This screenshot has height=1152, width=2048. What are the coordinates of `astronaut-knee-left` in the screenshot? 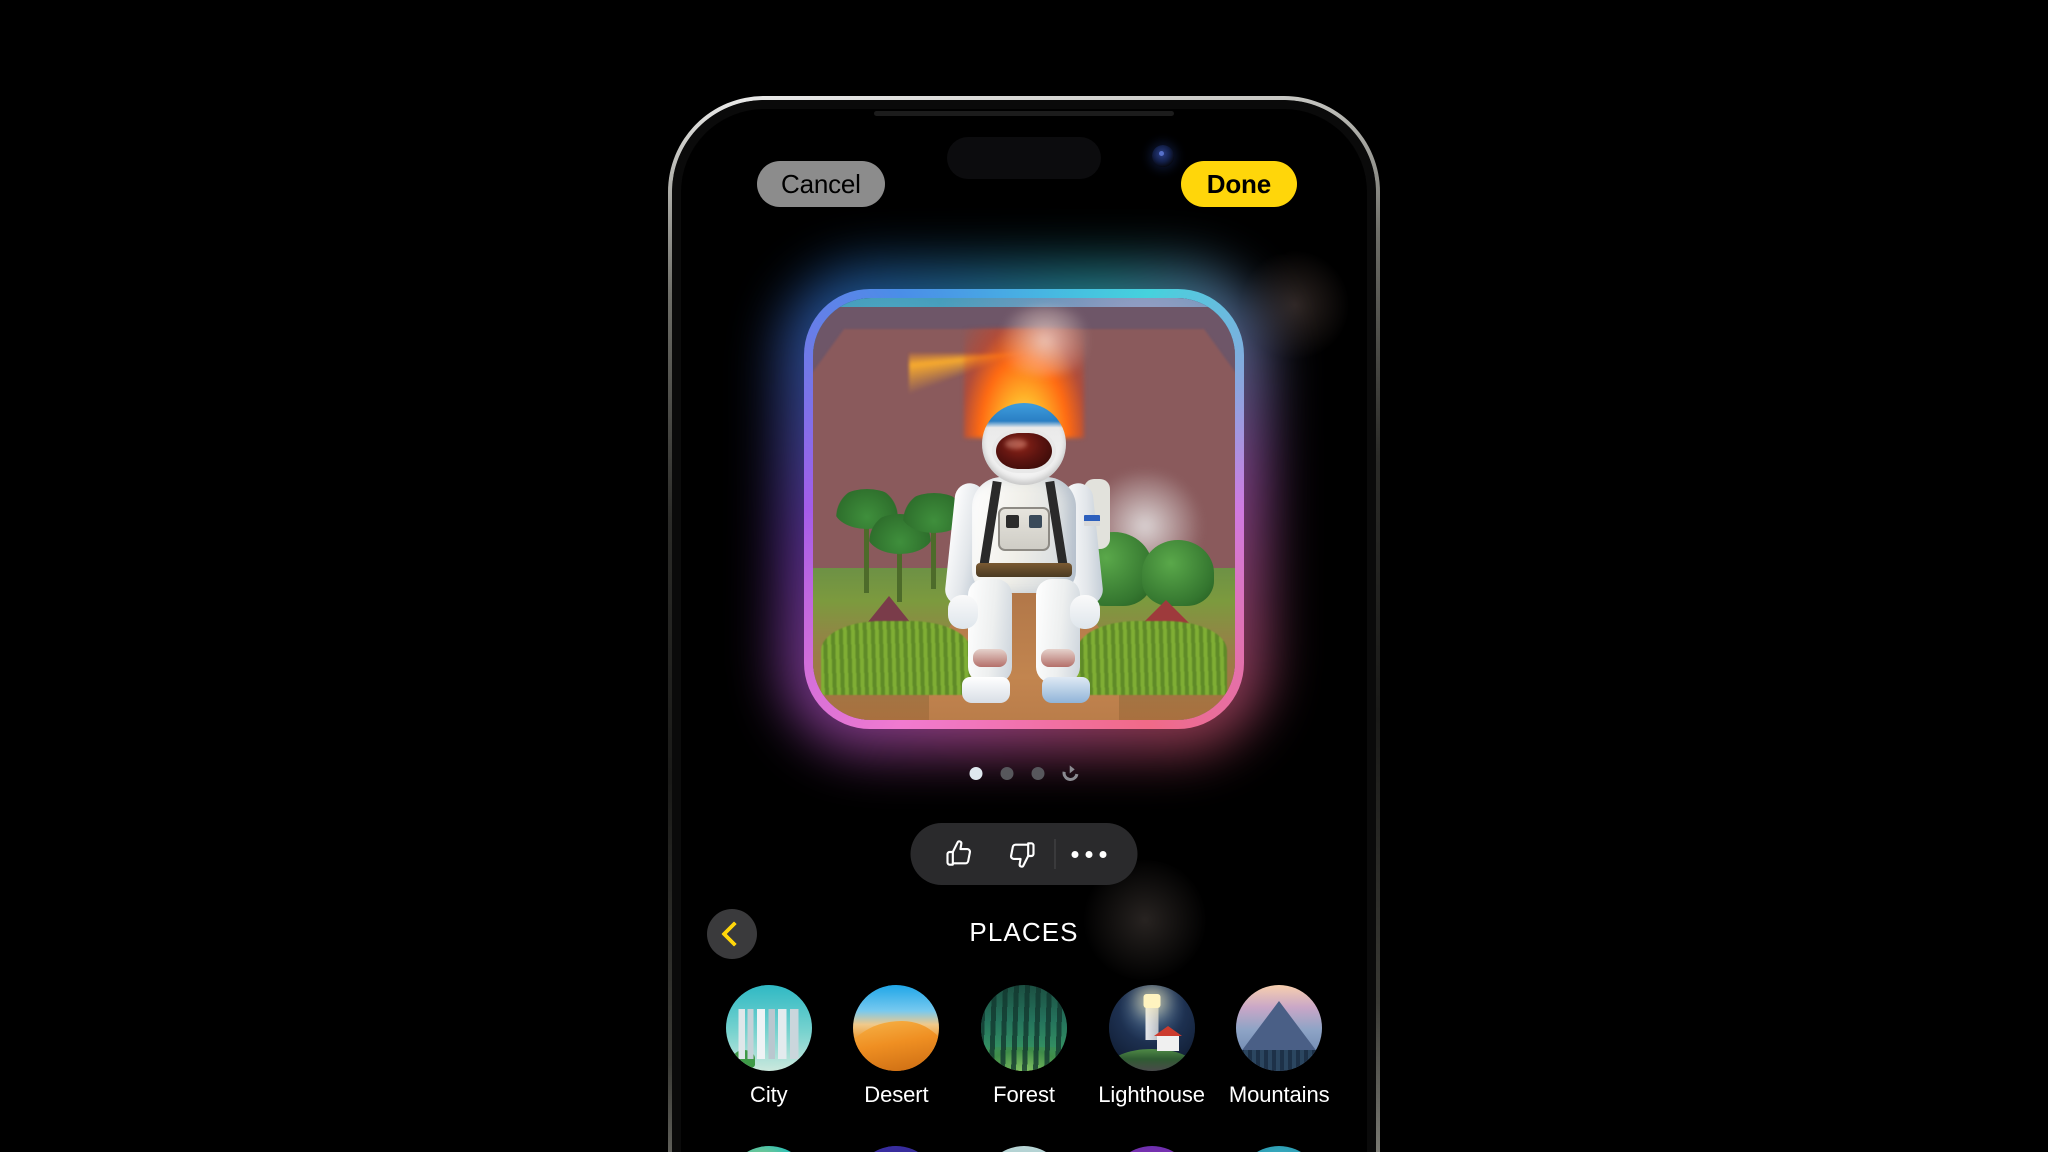 It's located at (990, 658).